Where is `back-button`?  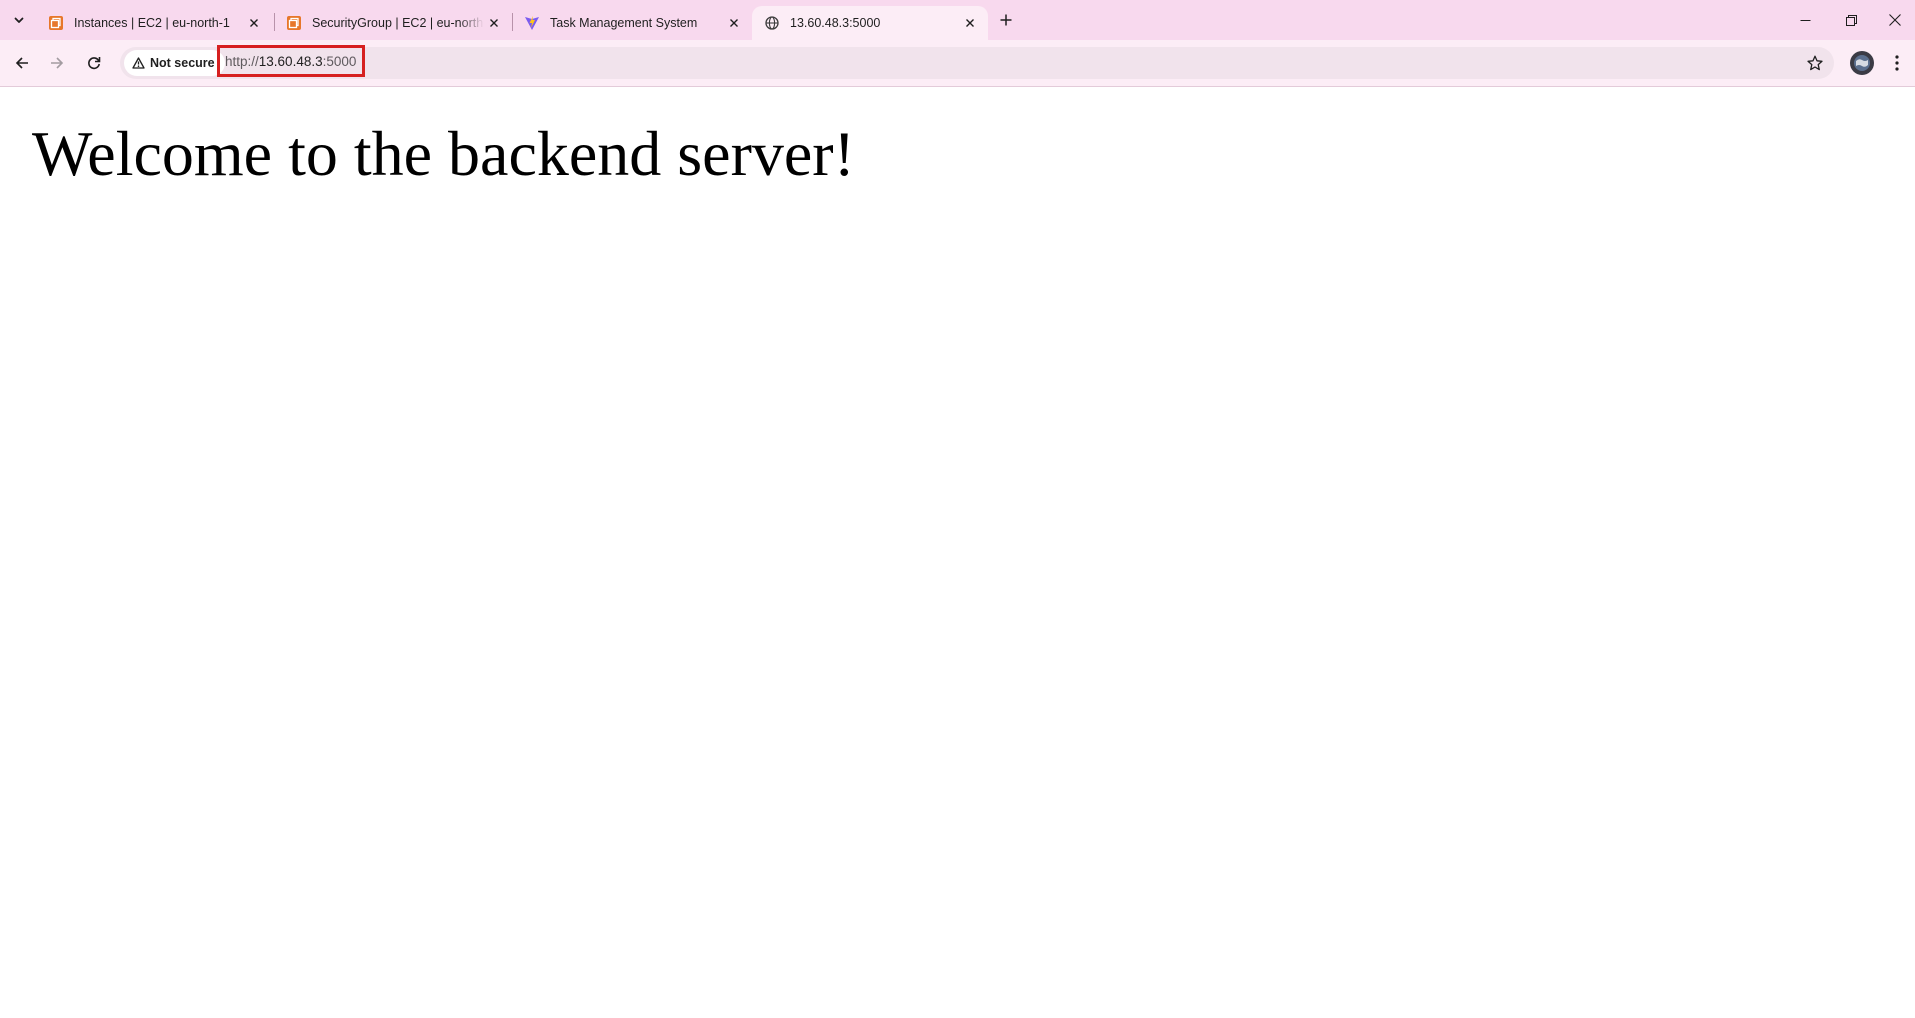
back-button is located at coordinates (22, 63).